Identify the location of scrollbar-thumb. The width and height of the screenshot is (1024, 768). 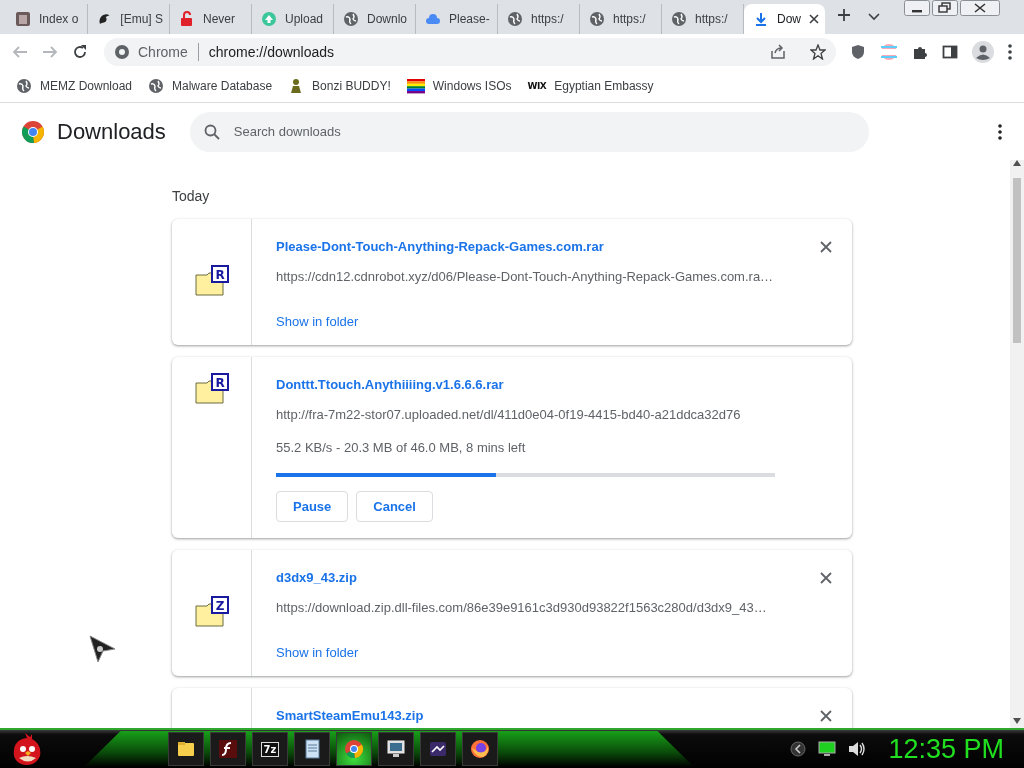
(1017, 260).